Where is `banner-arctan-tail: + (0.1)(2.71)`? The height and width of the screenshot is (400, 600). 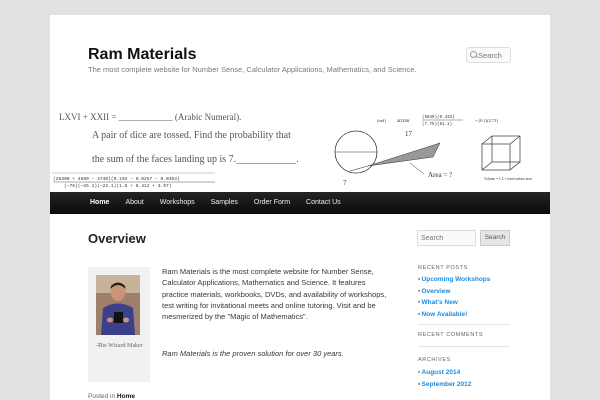 banner-arctan-tail: + (0.1)(2.71) is located at coordinates (487, 120).